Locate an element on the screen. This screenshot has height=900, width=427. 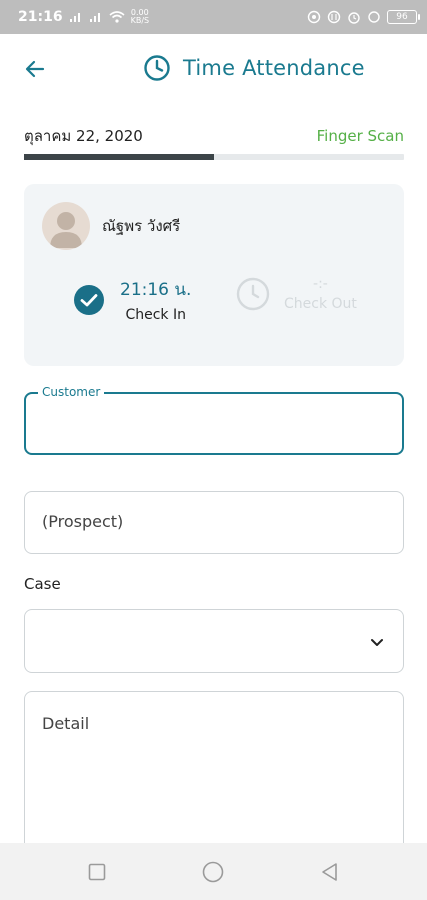
alarm-icon is located at coordinates (354, 17).